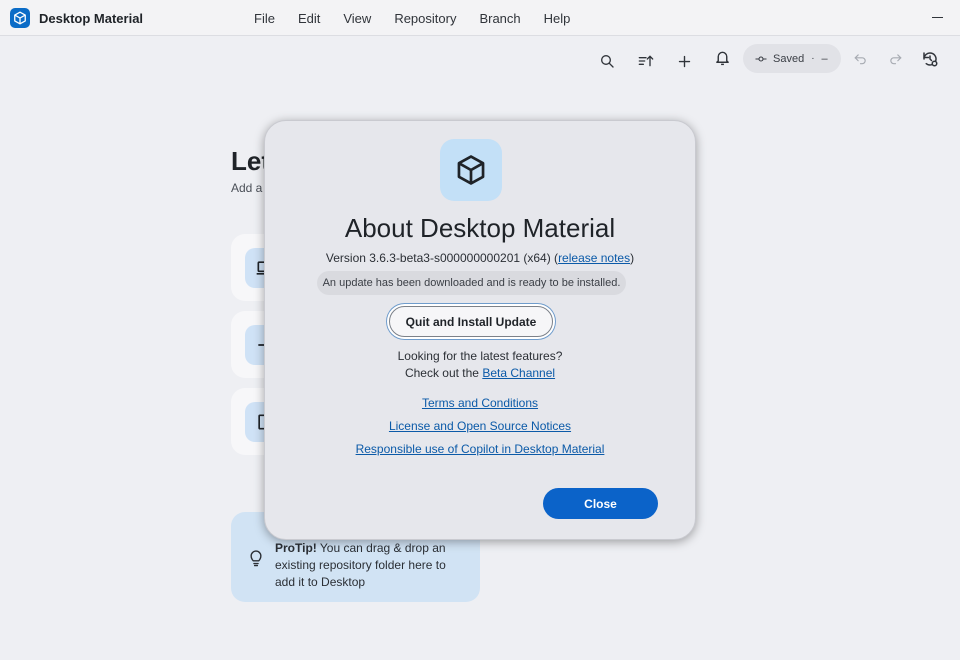  Describe the element at coordinates (789, 58) in the screenshot. I see `saved-label: Saved` at that location.